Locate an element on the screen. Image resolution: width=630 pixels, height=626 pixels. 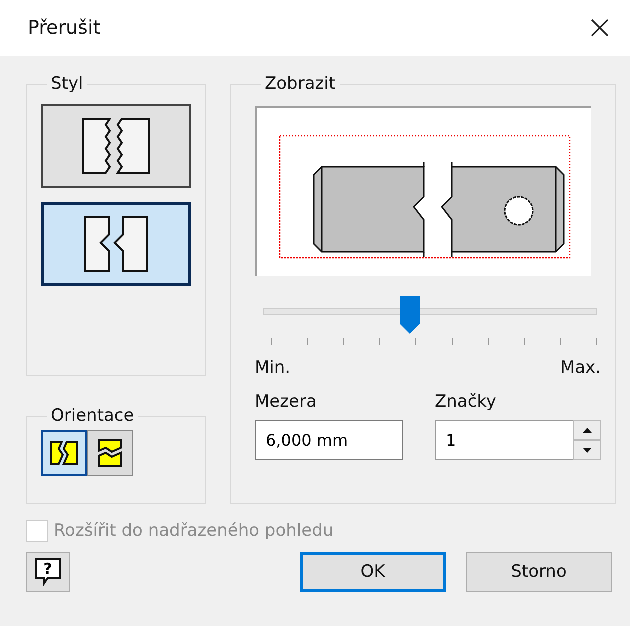
marks-label: Značky is located at coordinates (466, 402).